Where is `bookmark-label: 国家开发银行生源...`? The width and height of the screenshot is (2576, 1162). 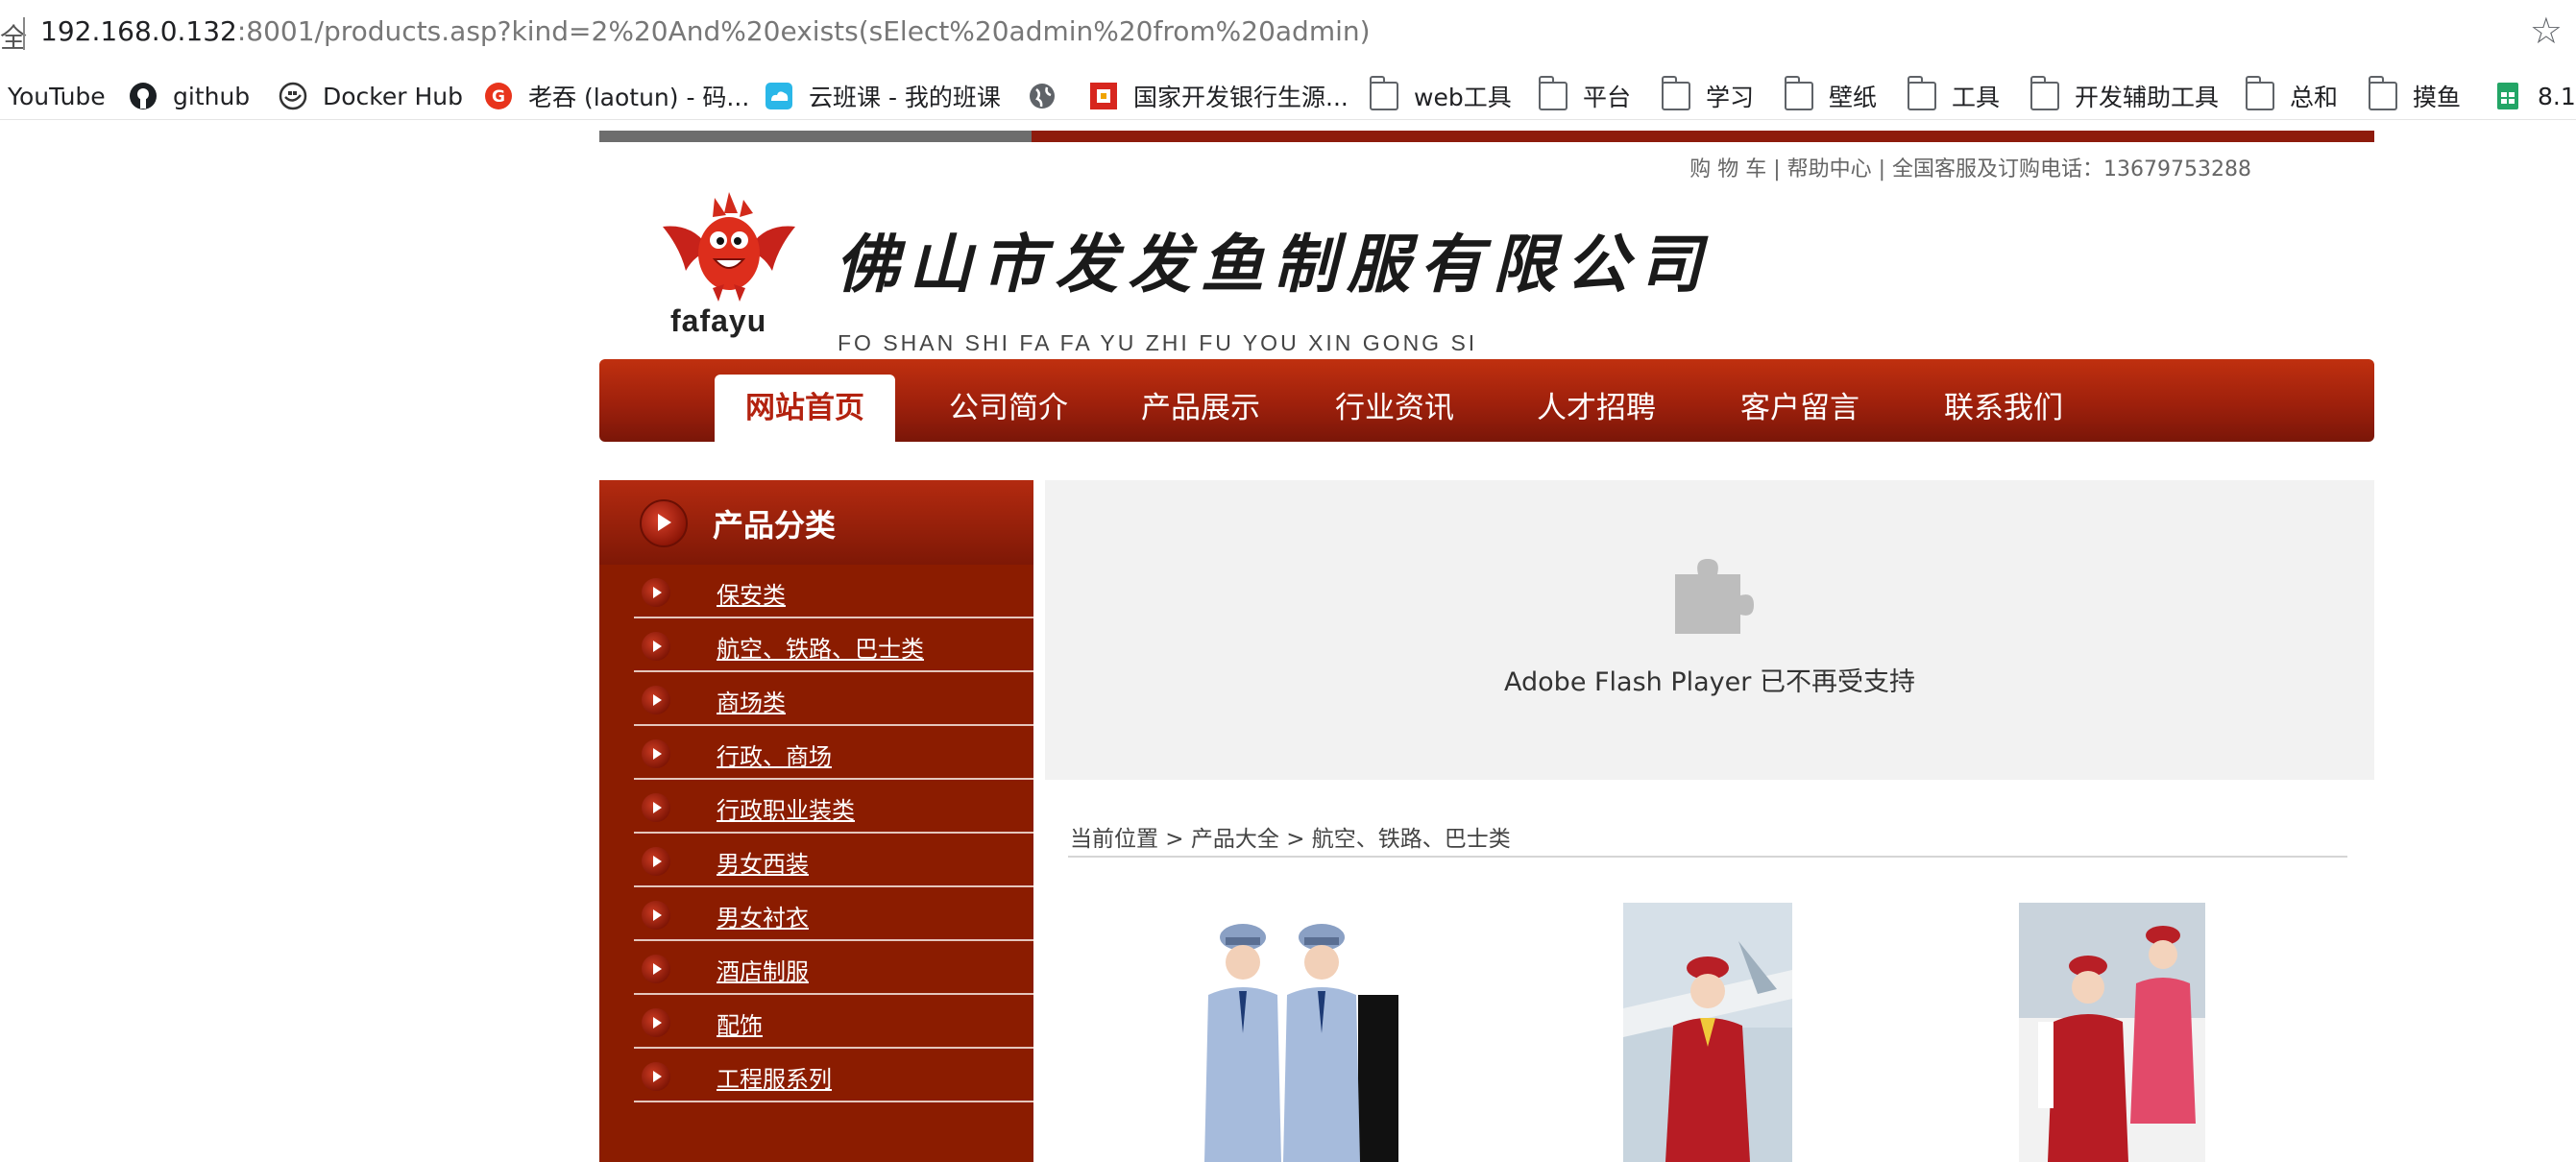
bookmark-label: 国家开发银行生源... is located at coordinates (1241, 97).